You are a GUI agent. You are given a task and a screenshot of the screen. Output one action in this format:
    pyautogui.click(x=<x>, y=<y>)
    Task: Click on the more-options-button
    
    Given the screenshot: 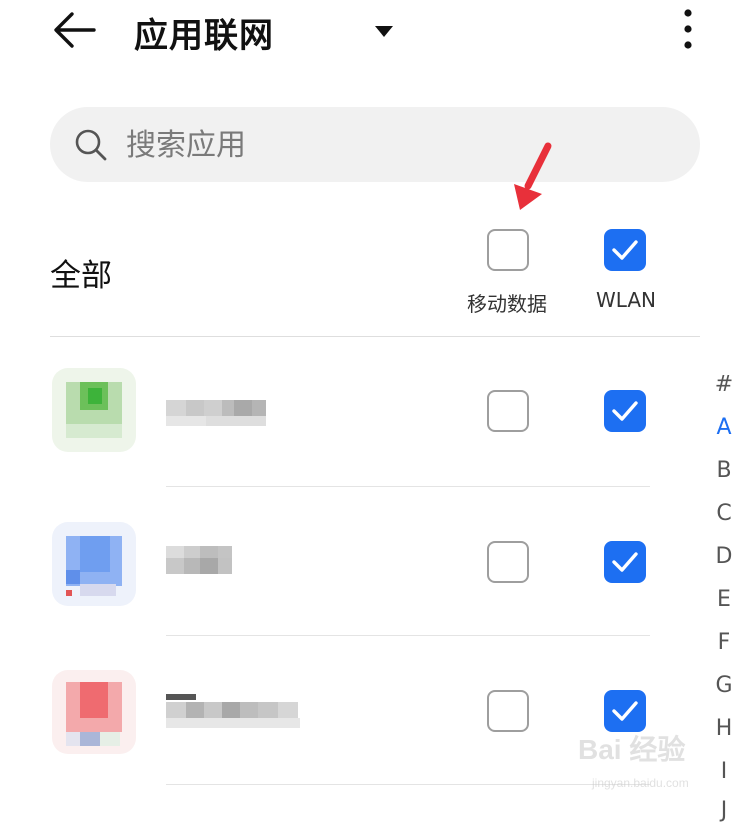 What is the action you would take?
    pyautogui.click(x=688, y=29)
    